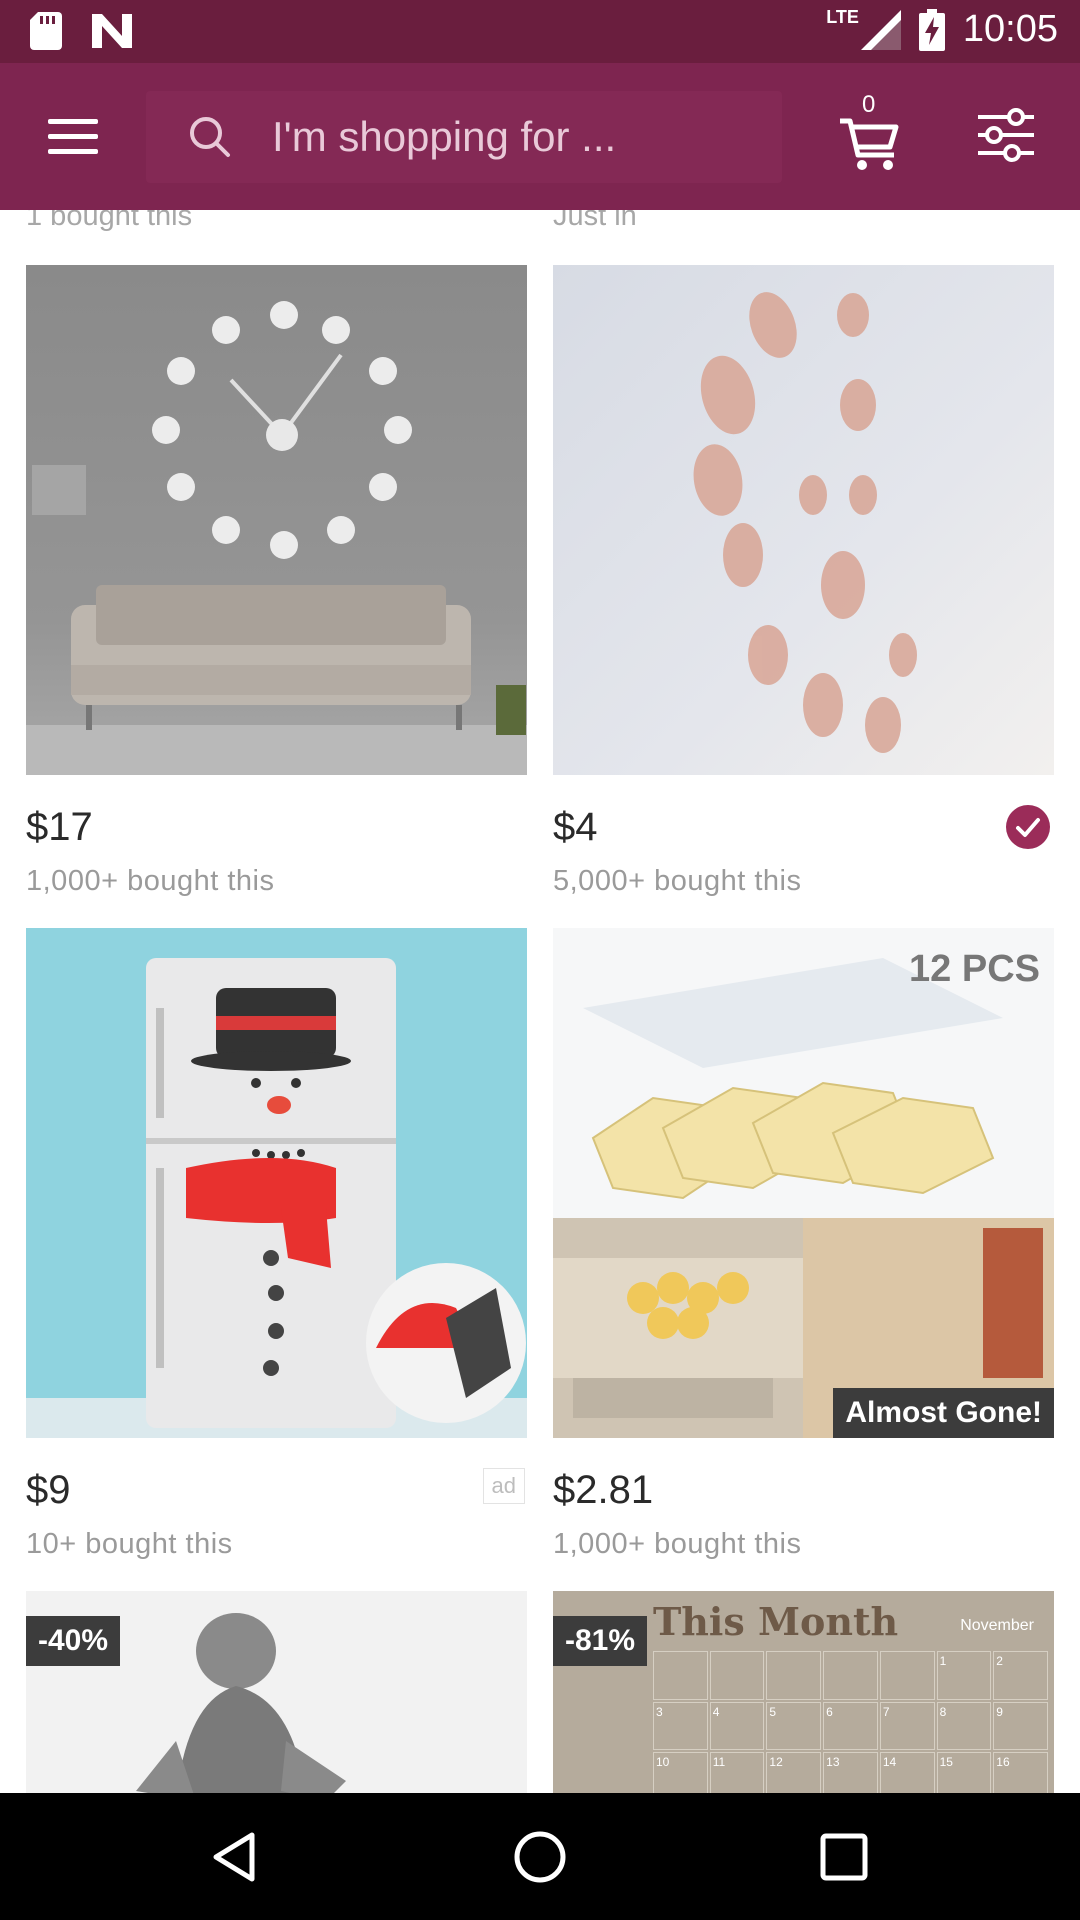  Describe the element at coordinates (907, 1726) in the screenshot. I see `calendar-day: 7` at that location.